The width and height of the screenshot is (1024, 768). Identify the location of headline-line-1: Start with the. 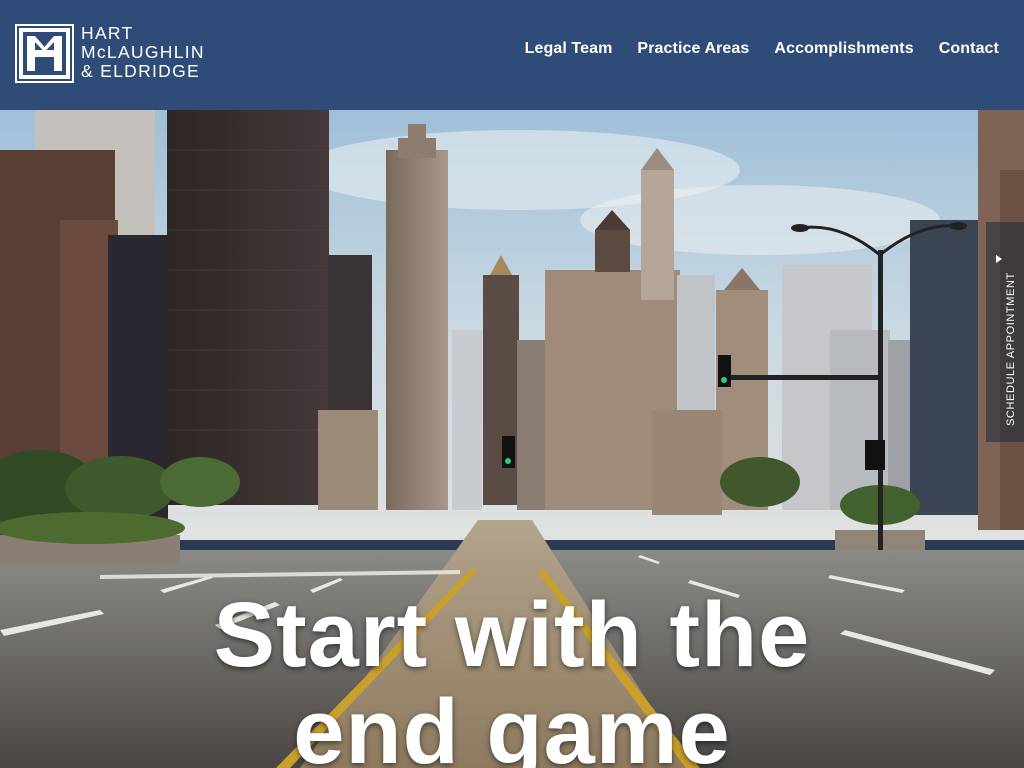
(512, 635).